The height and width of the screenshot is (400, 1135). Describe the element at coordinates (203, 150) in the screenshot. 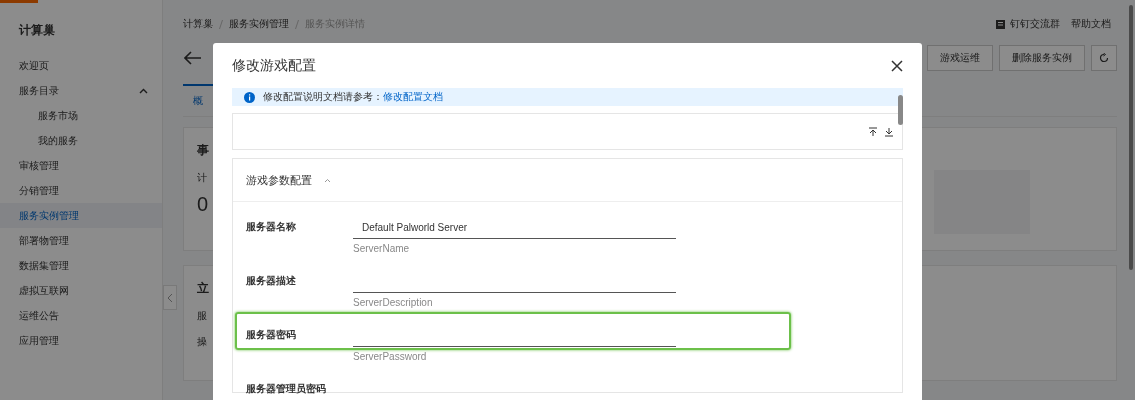

I see `card-title: 事` at that location.